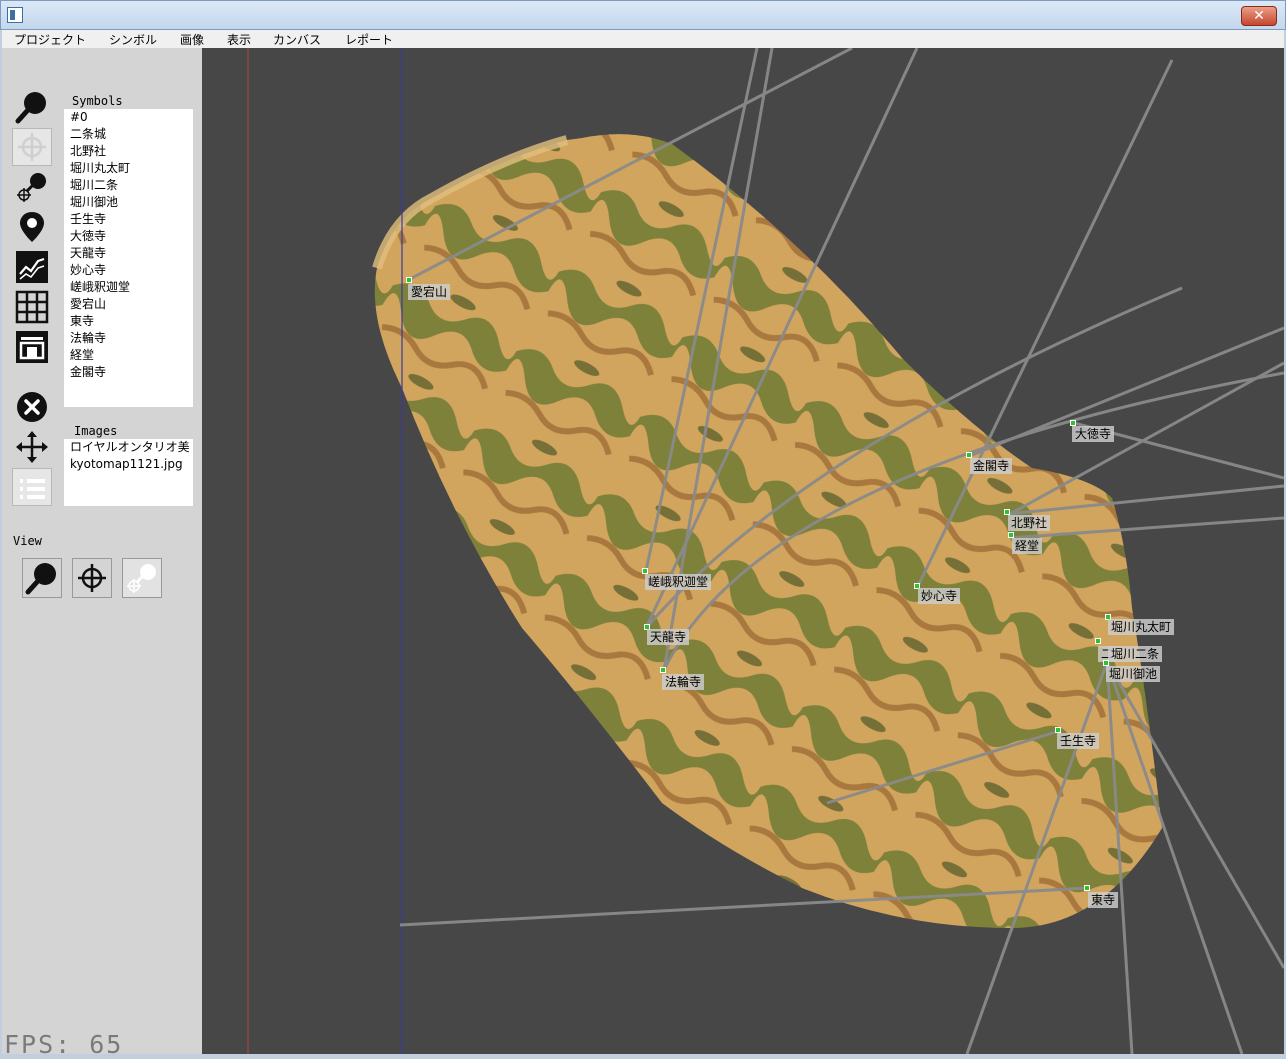  I want to click on crosshair-icon, so click(92, 578).